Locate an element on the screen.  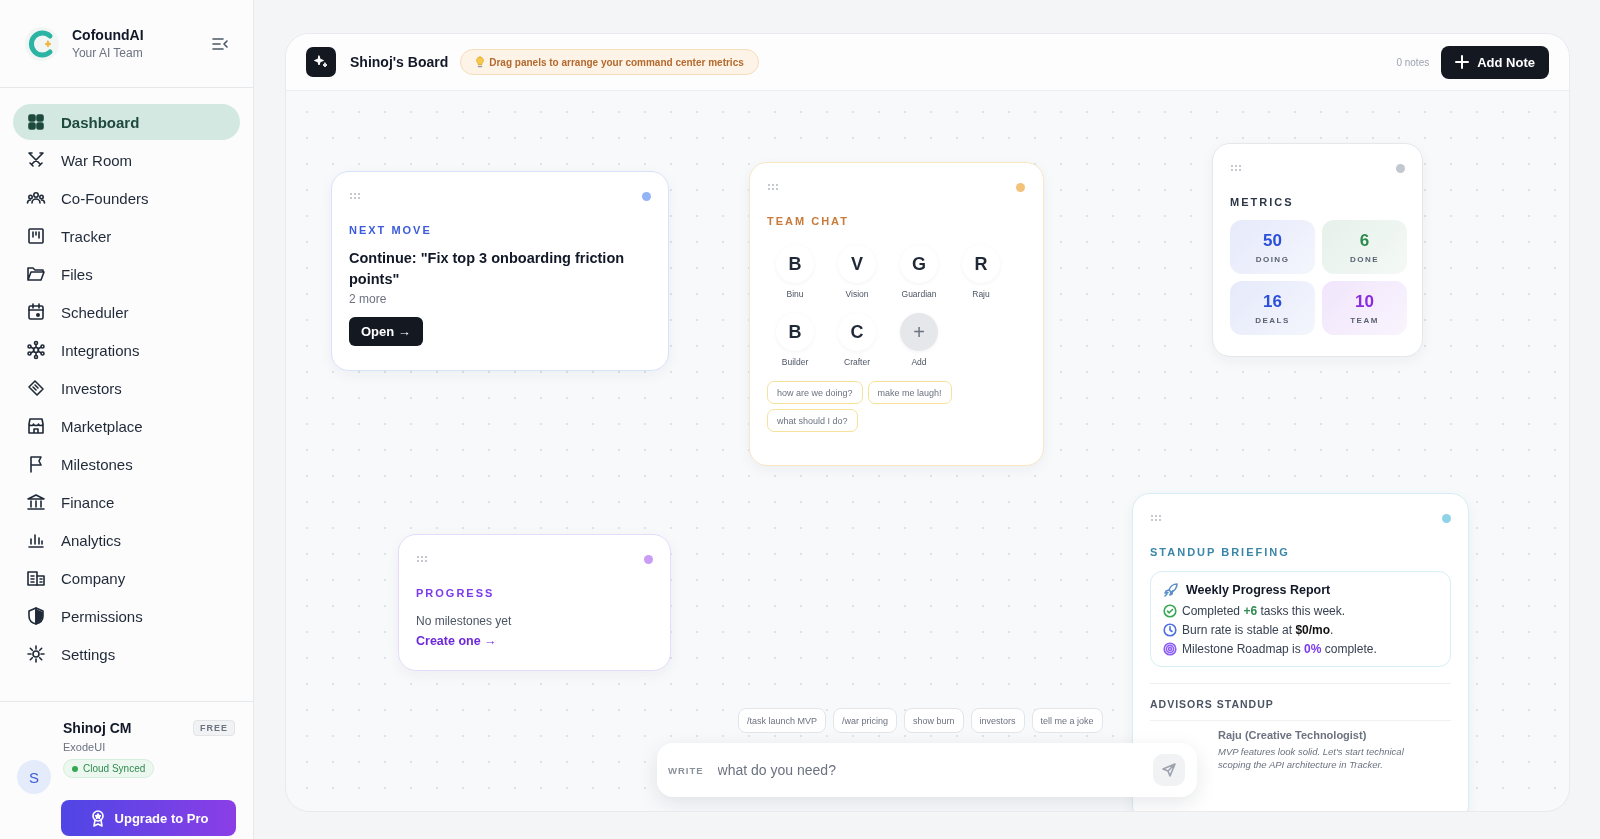
target-icon is located at coordinates (1170, 649).